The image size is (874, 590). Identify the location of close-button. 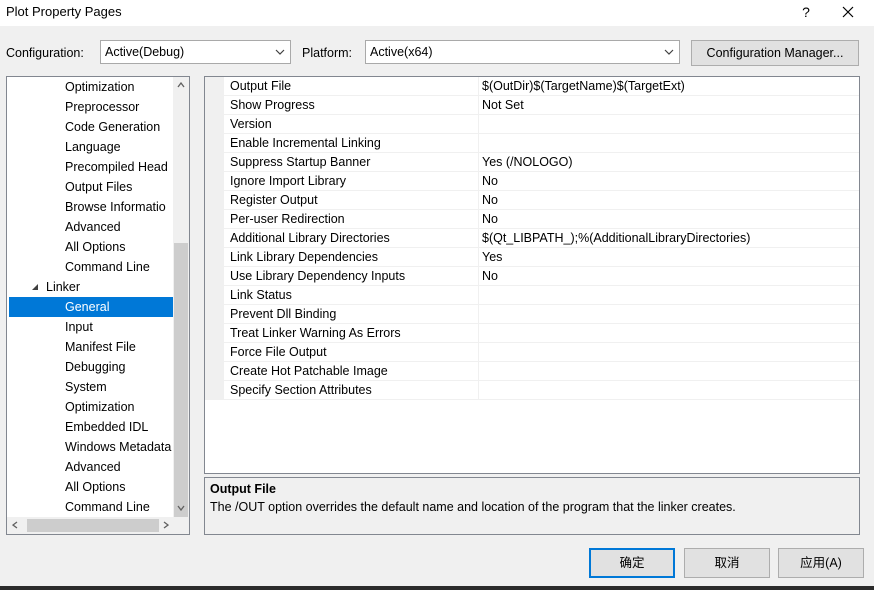
(849, 12).